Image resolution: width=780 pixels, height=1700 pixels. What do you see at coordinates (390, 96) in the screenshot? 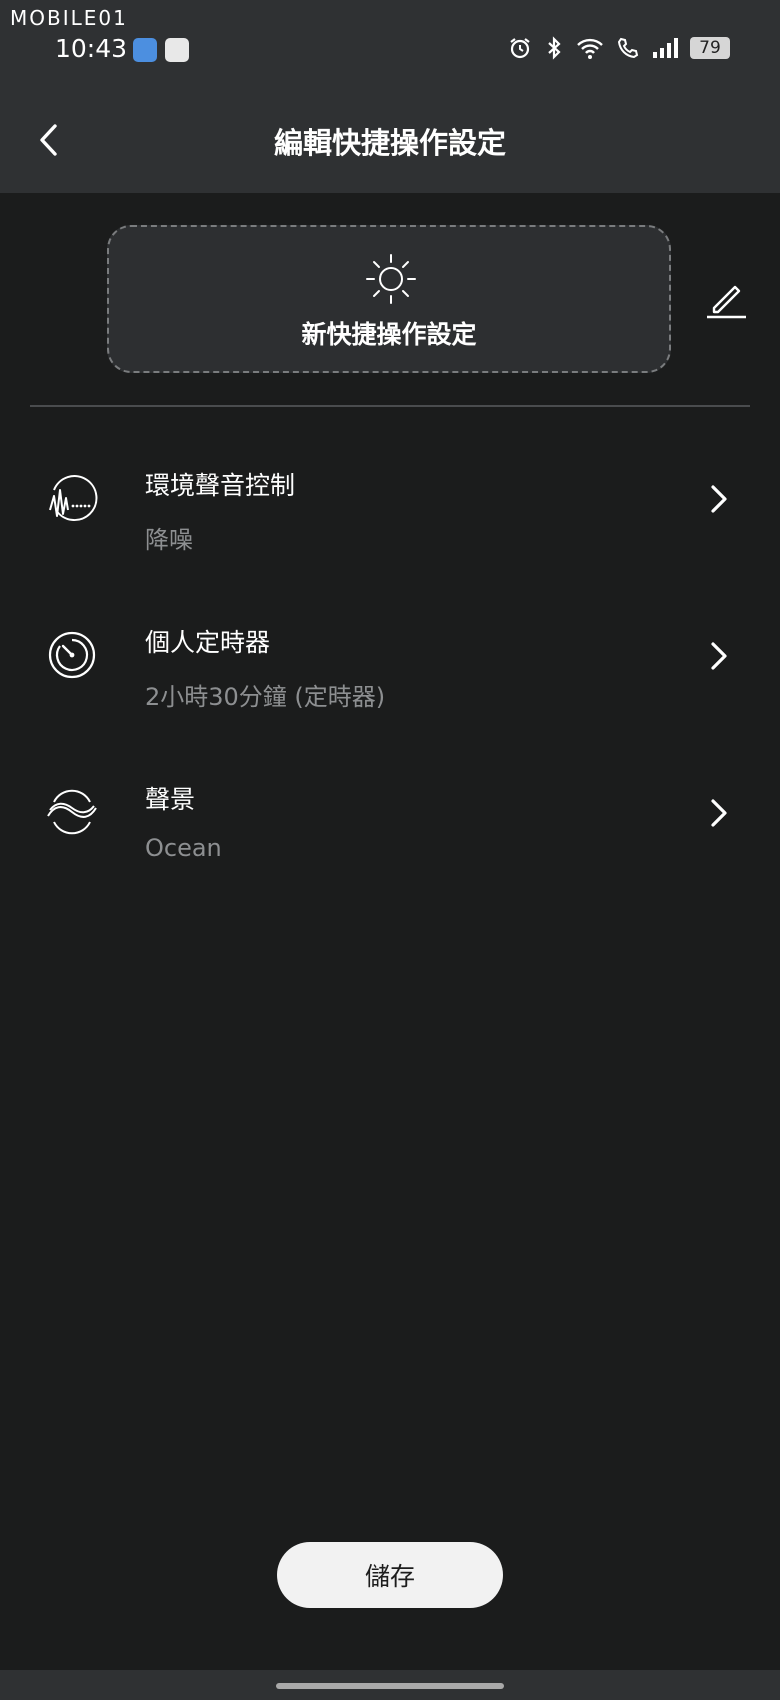
I see `top-bar: MOBILE01 10:43 79 編輯快捷操作設定` at bounding box center [390, 96].